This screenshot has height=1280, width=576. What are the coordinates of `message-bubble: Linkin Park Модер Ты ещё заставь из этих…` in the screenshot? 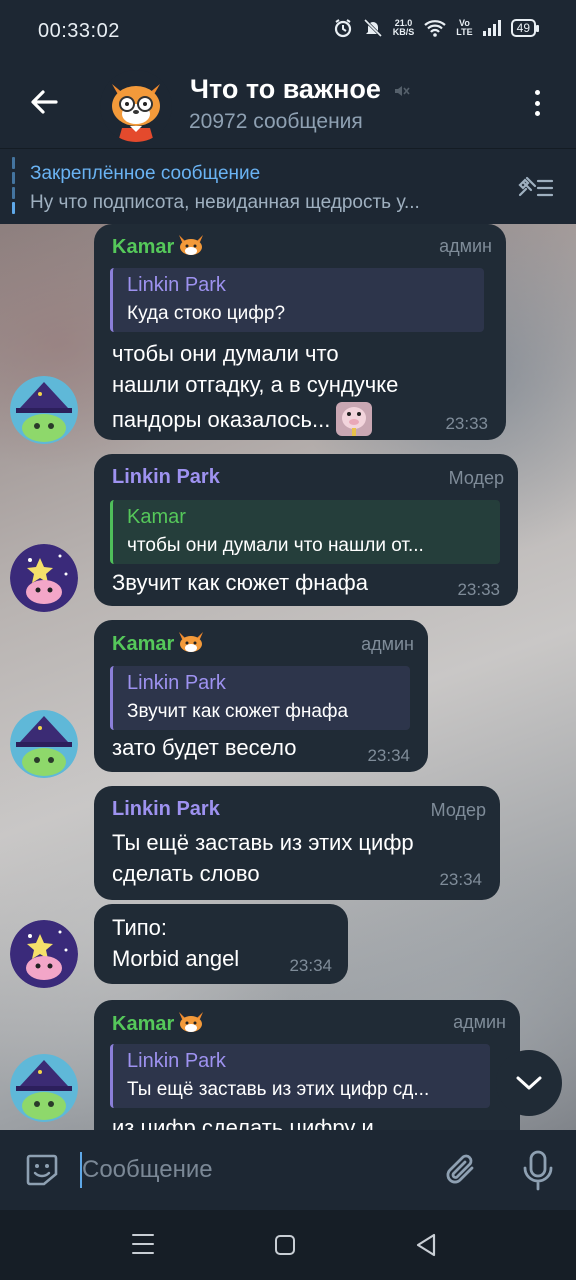 It's located at (297, 843).